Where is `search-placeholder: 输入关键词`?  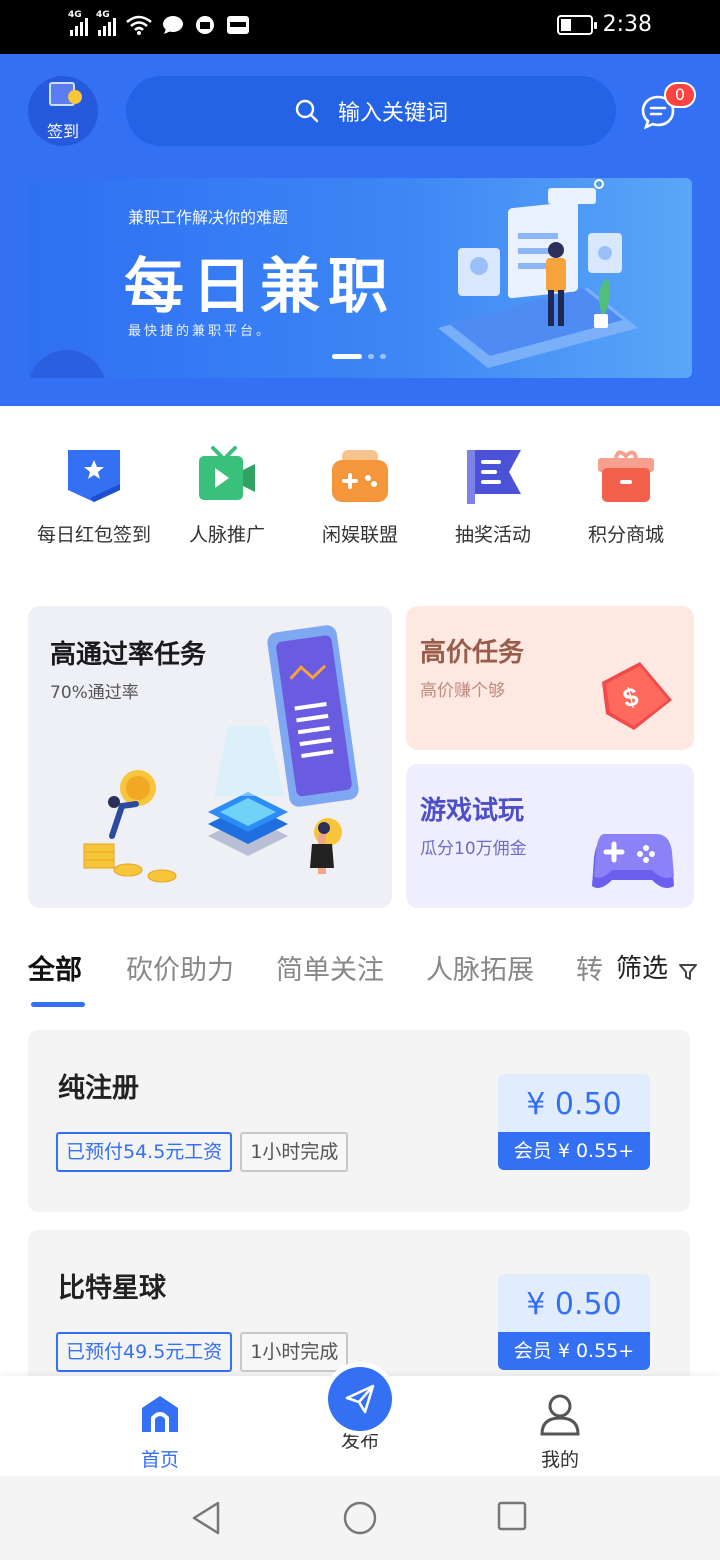 search-placeholder: 输入关键词 is located at coordinates (392, 113).